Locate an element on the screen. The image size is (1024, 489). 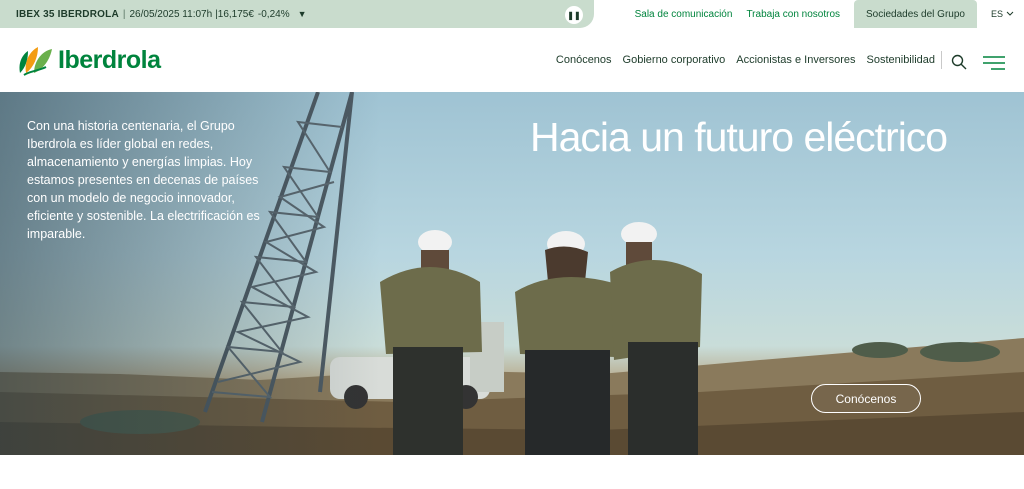
ticker-change: -0,24% is located at coordinates (273, 14).